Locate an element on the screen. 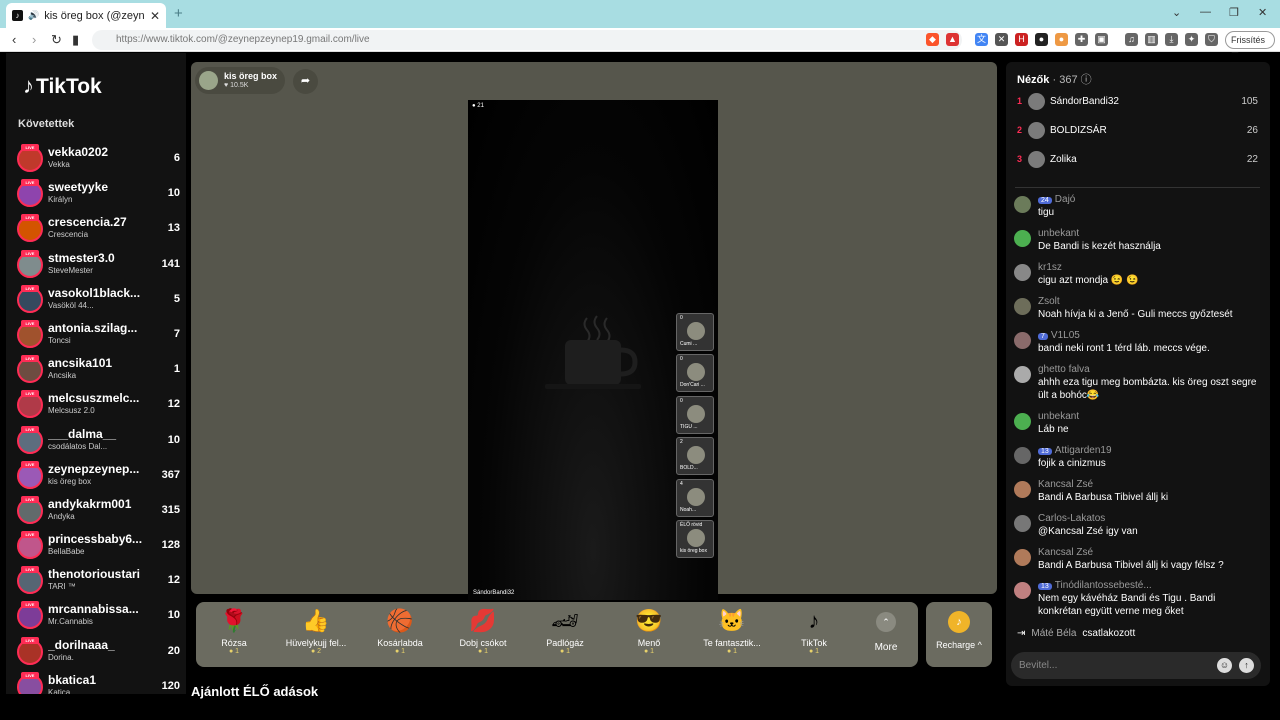 Image resolution: width=1280 pixels, height=720 pixels. gift-icon: 👍 is located at coordinates (316, 620).